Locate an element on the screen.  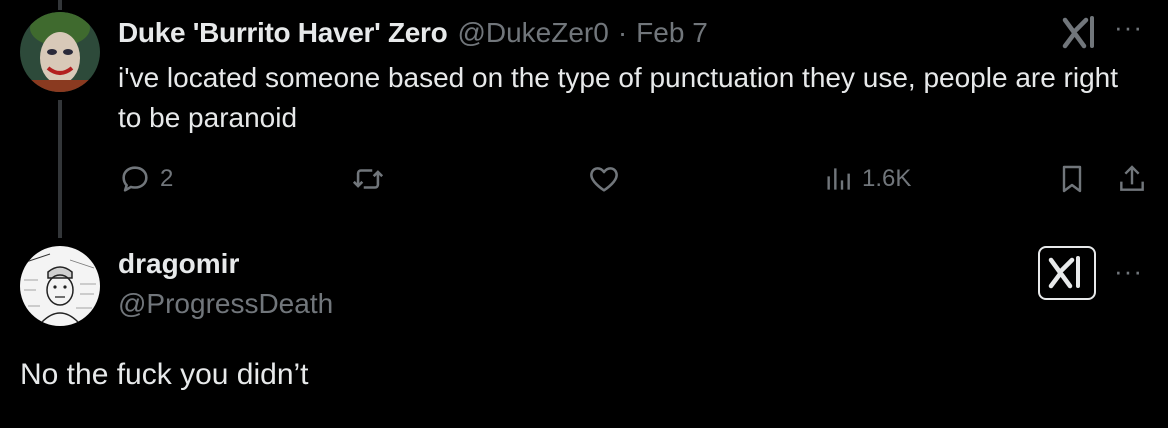
reply-icon is located at coordinates (135, 179).